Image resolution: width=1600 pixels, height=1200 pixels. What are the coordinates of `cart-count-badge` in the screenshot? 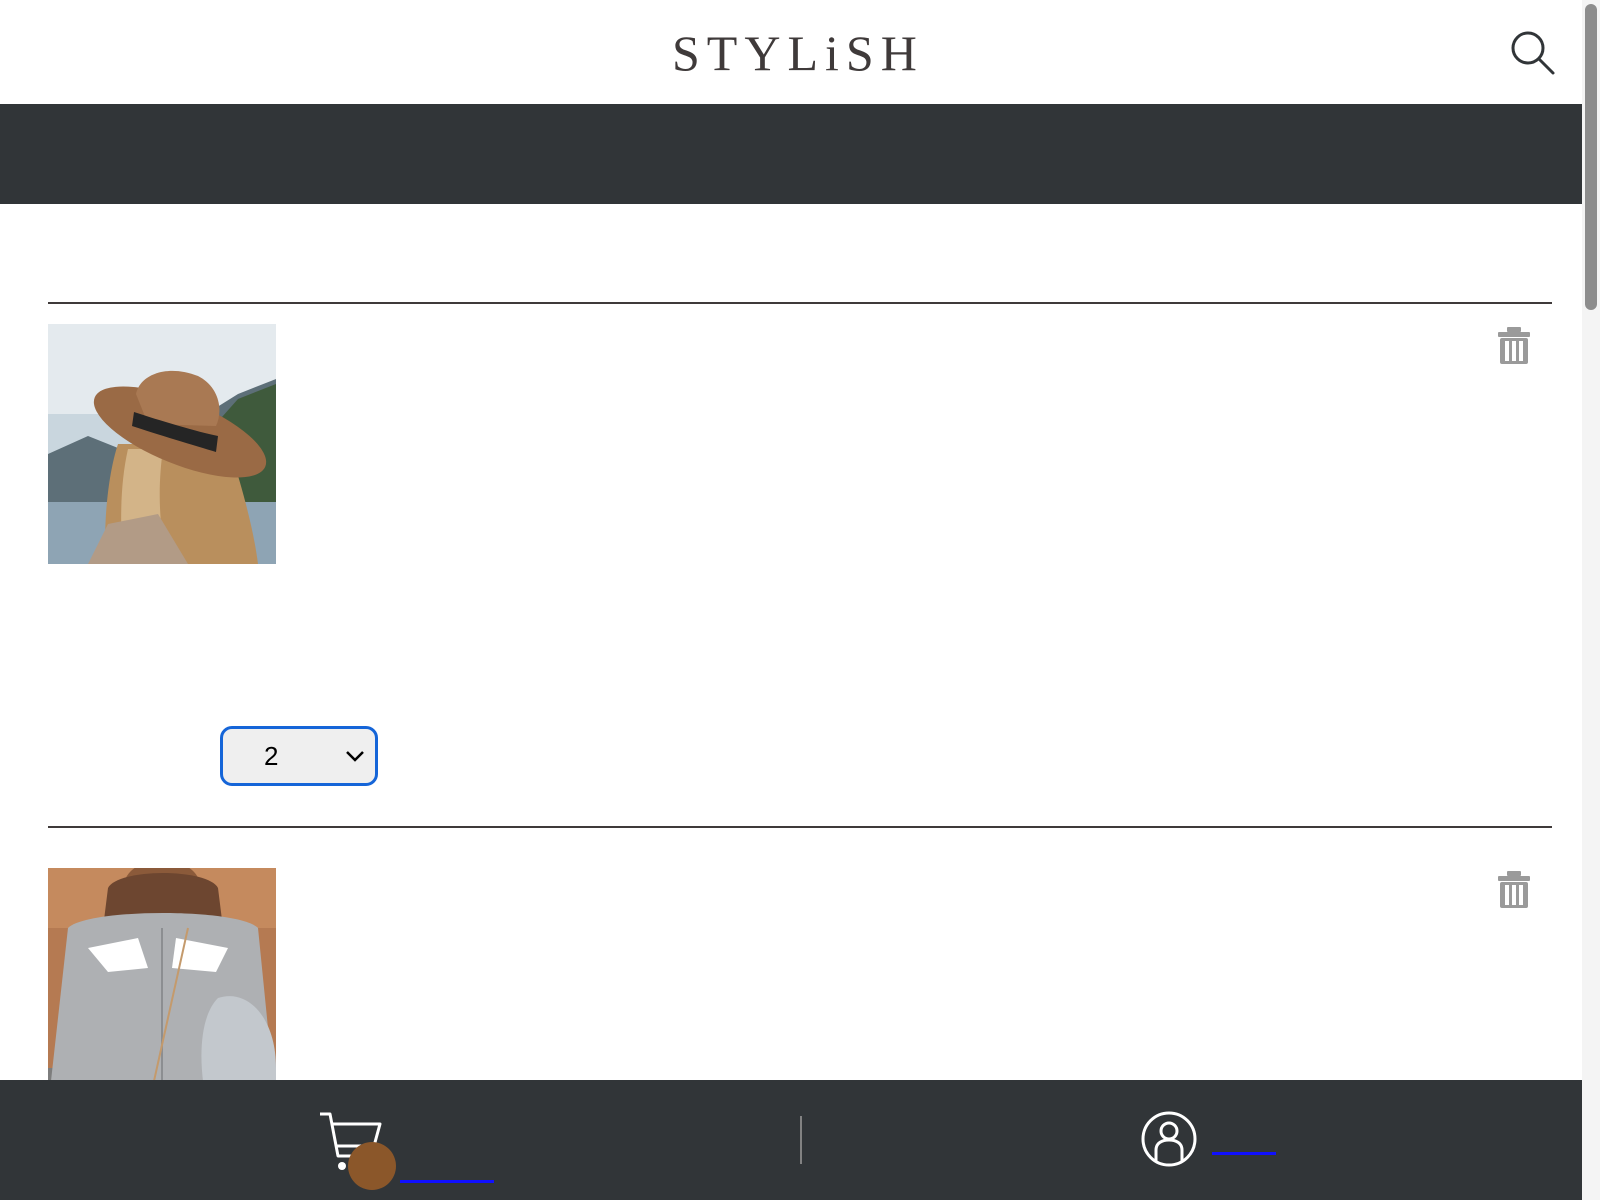 It's located at (372, 1166).